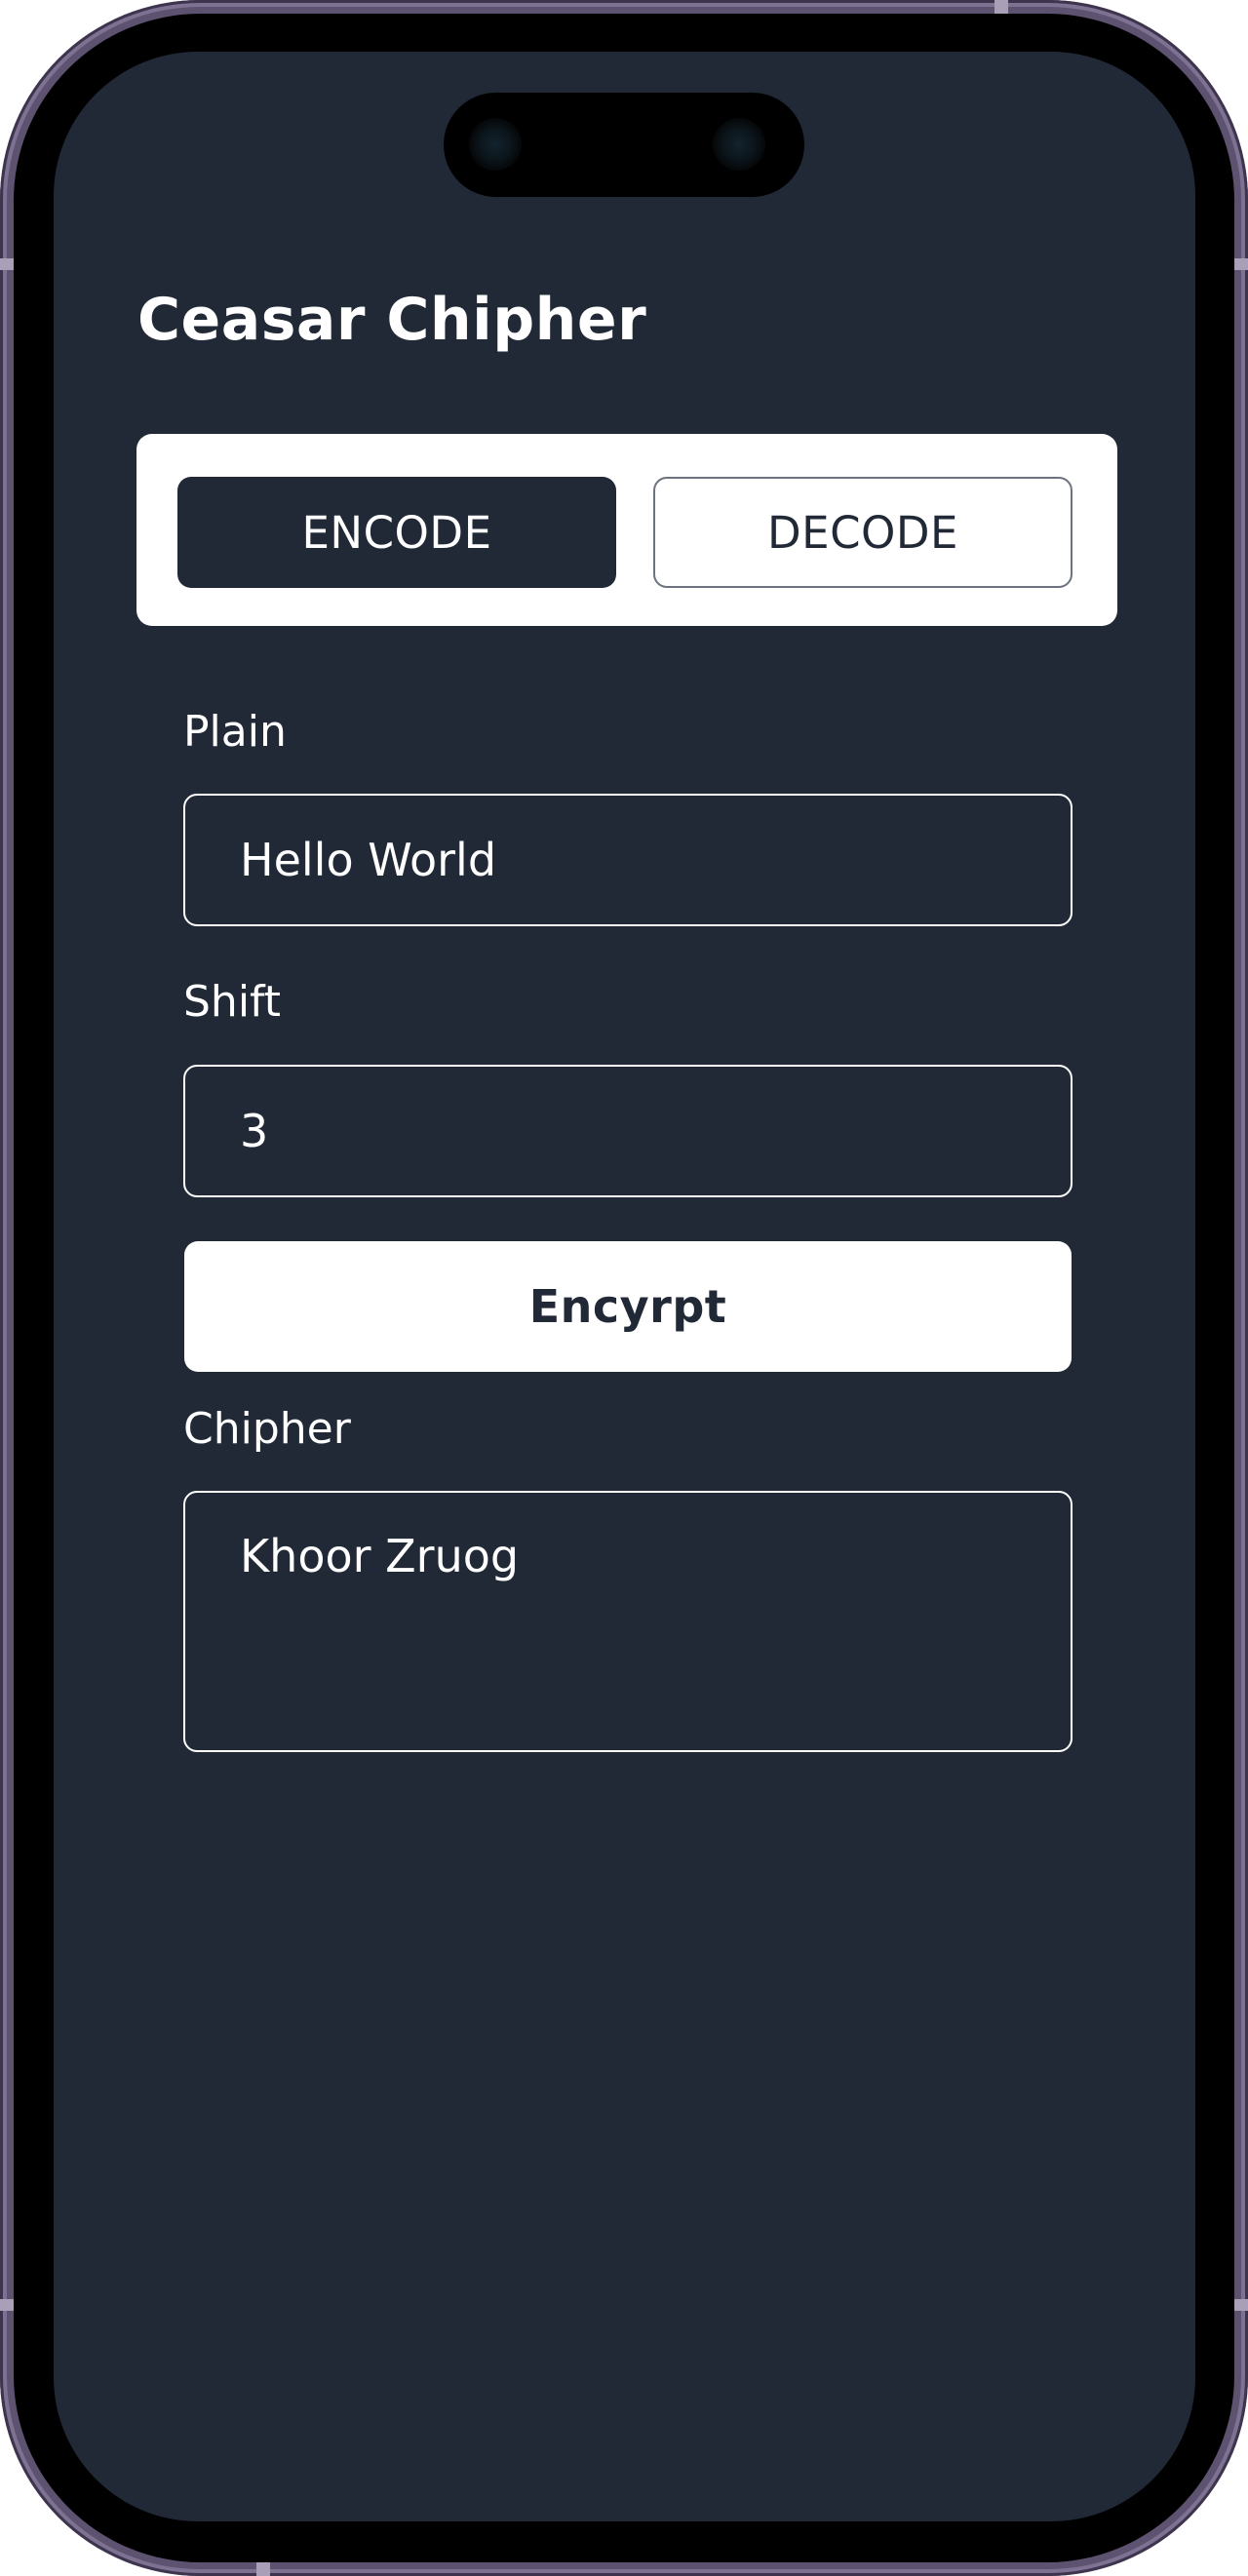  What do you see at coordinates (263, 2569) in the screenshot?
I see `bottom-antenna-line` at bounding box center [263, 2569].